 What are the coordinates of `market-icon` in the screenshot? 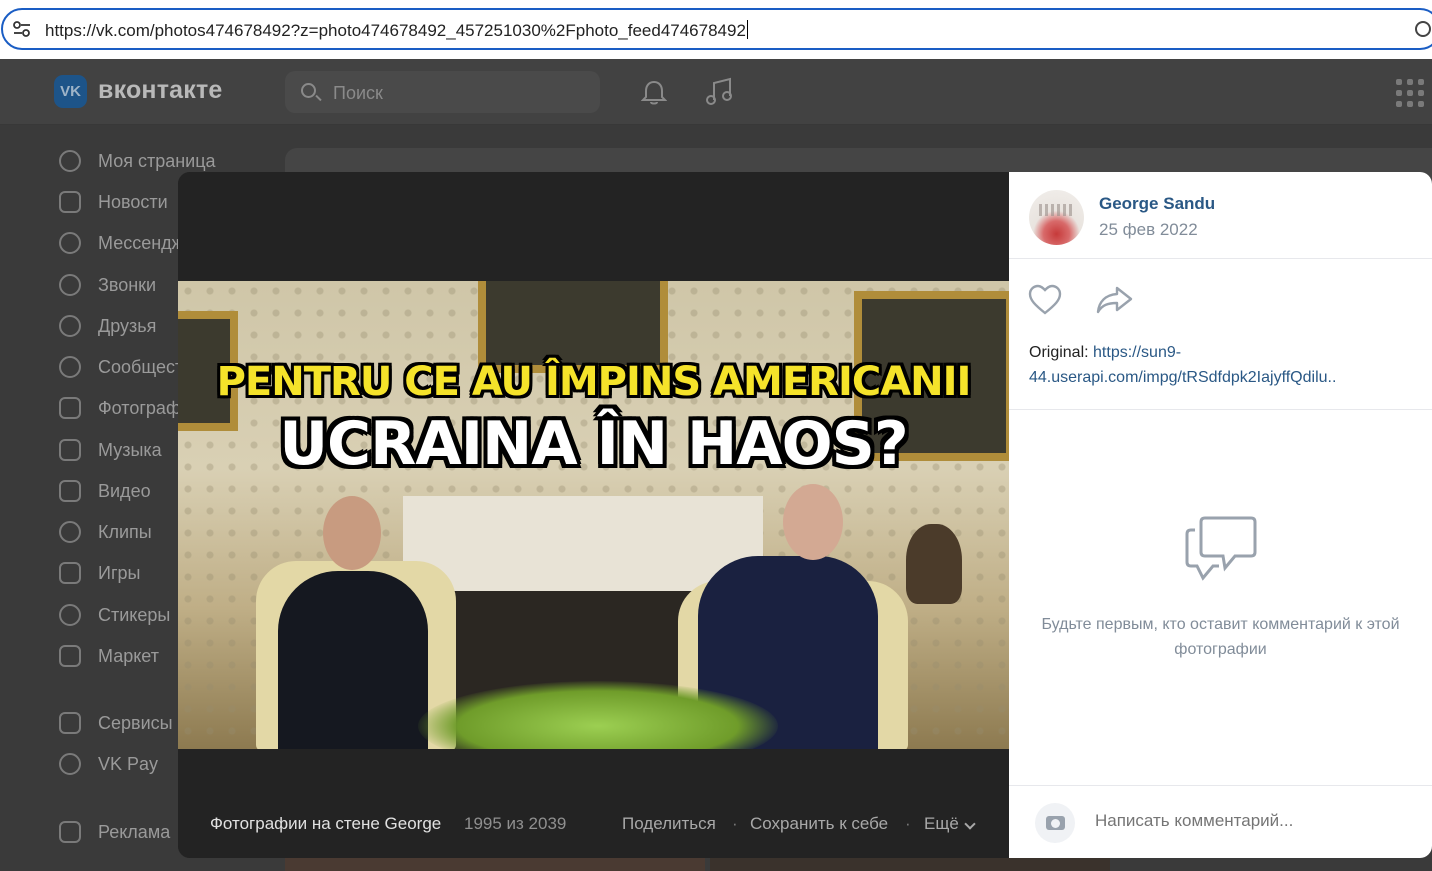 It's located at (70, 656).